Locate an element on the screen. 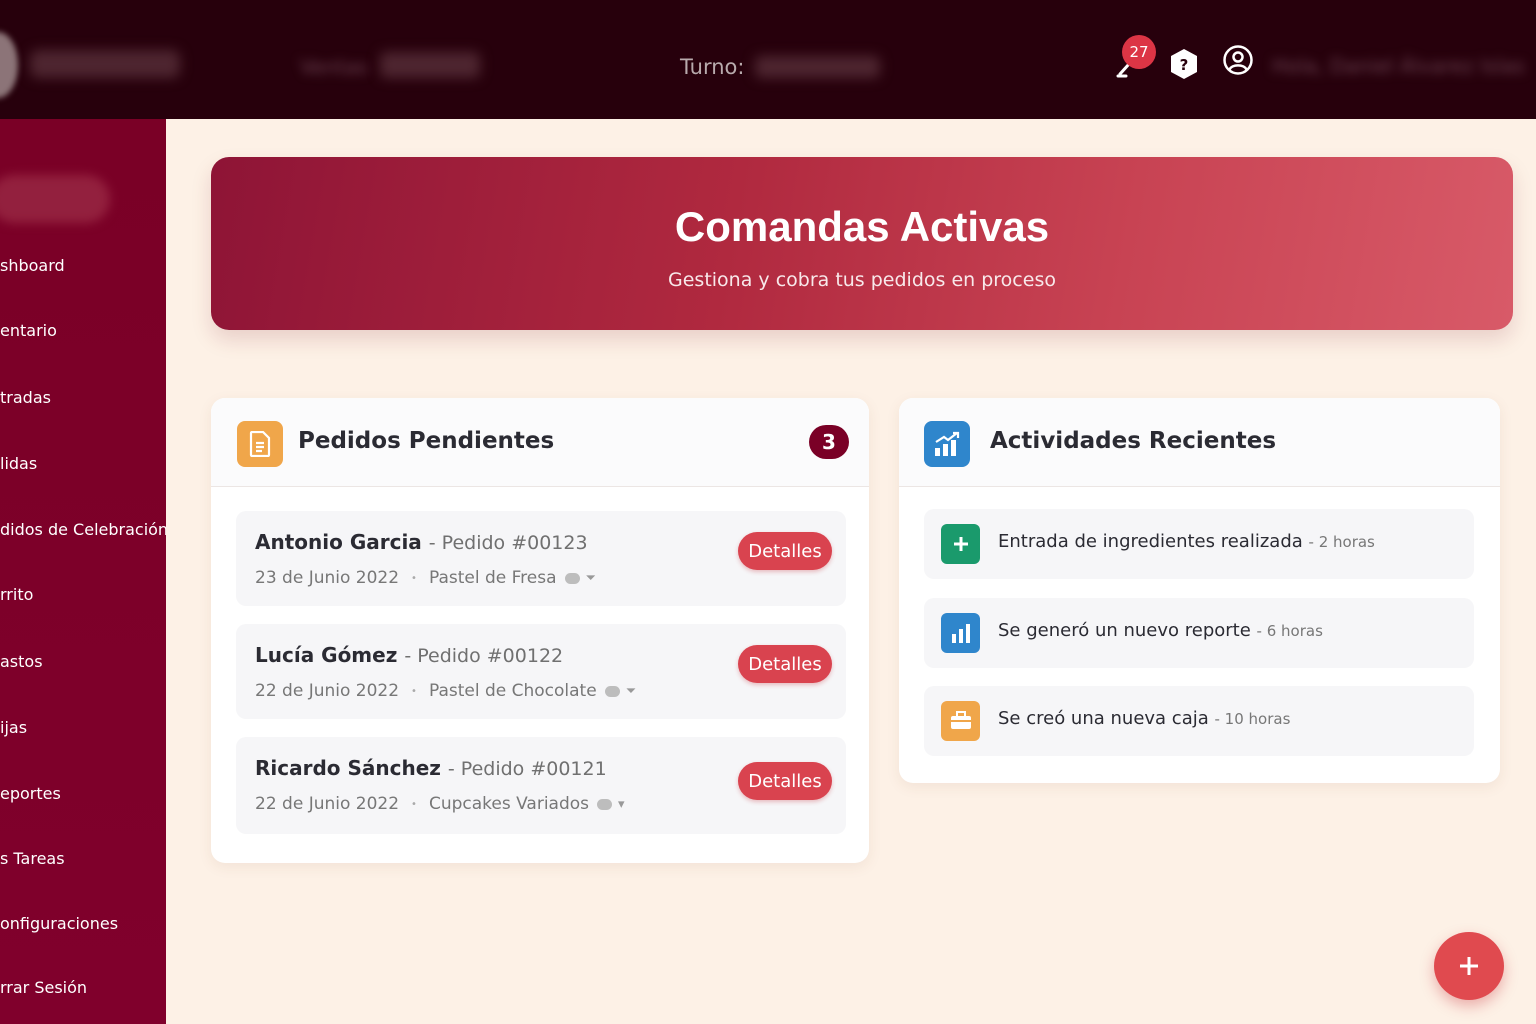 The height and width of the screenshot is (1024, 1536). sidebar-item-entradas: tradas is located at coordinates (25, 397).